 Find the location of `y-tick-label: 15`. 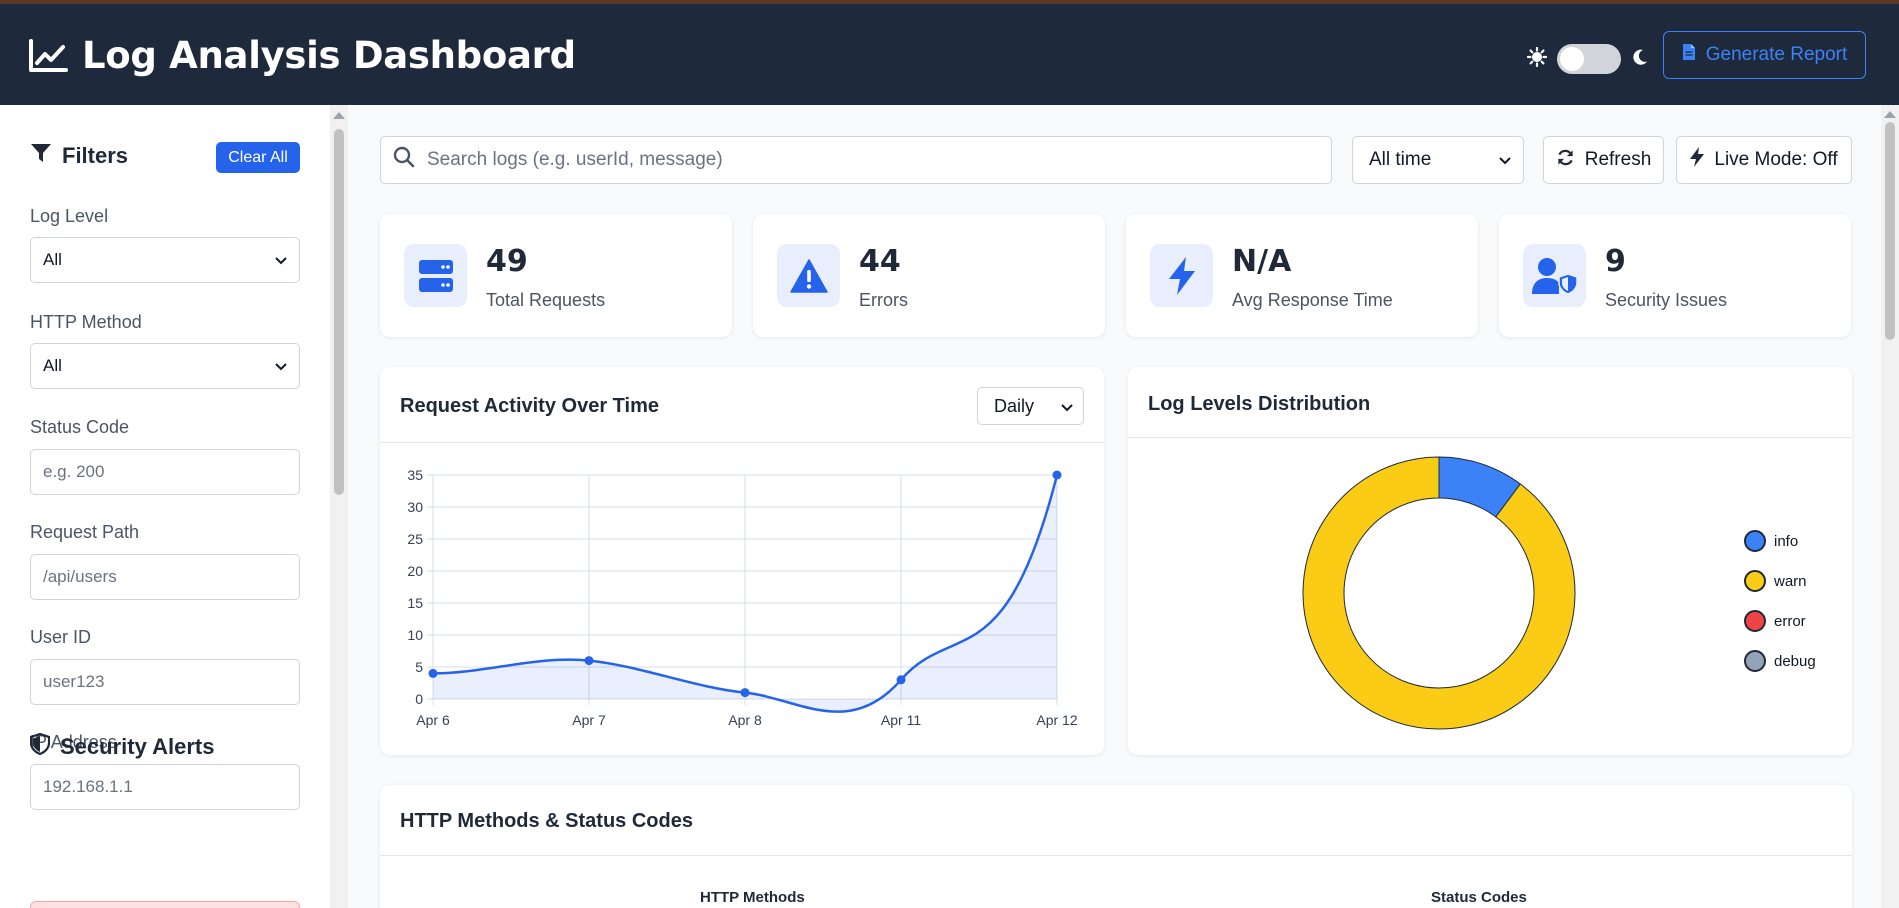

y-tick-label: 15 is located at coordinates (415, 603).